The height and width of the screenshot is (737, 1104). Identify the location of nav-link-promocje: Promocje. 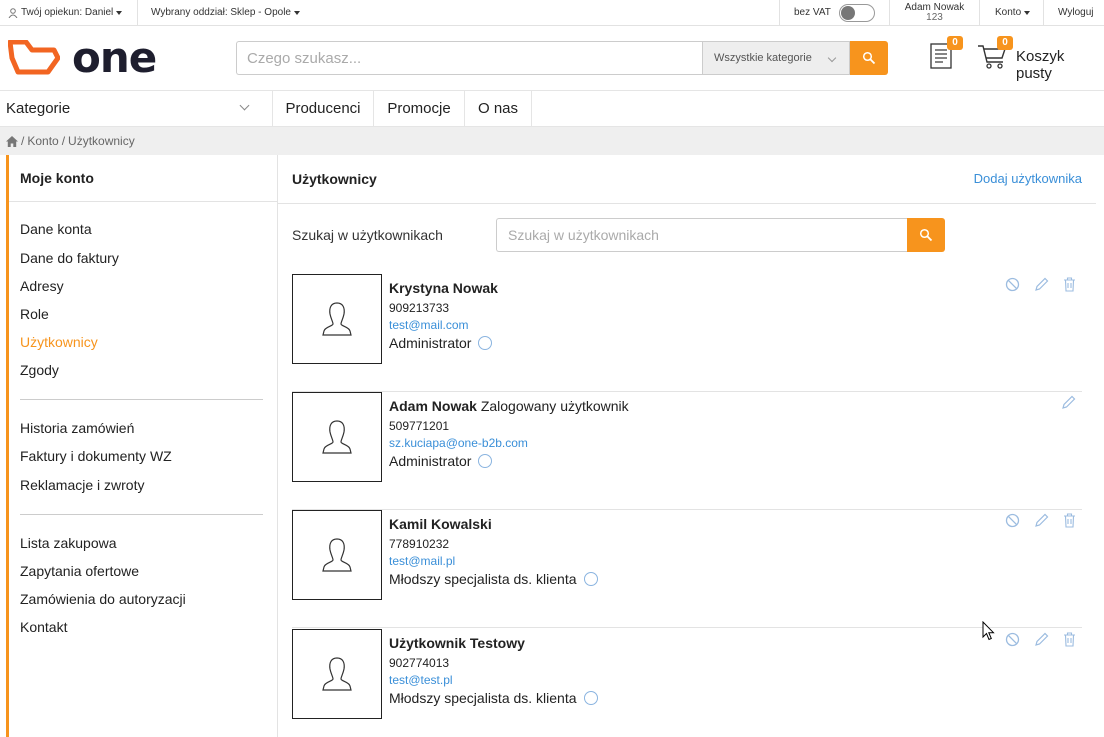
(419, 108).